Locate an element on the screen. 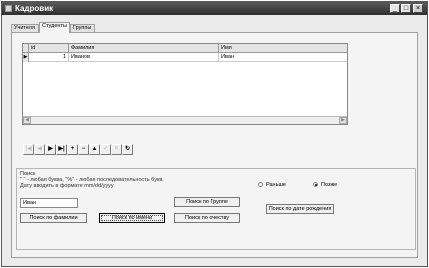 The image size is (429, 268). scroll-left-icon: ◀ is located at coordinates (27, 120).